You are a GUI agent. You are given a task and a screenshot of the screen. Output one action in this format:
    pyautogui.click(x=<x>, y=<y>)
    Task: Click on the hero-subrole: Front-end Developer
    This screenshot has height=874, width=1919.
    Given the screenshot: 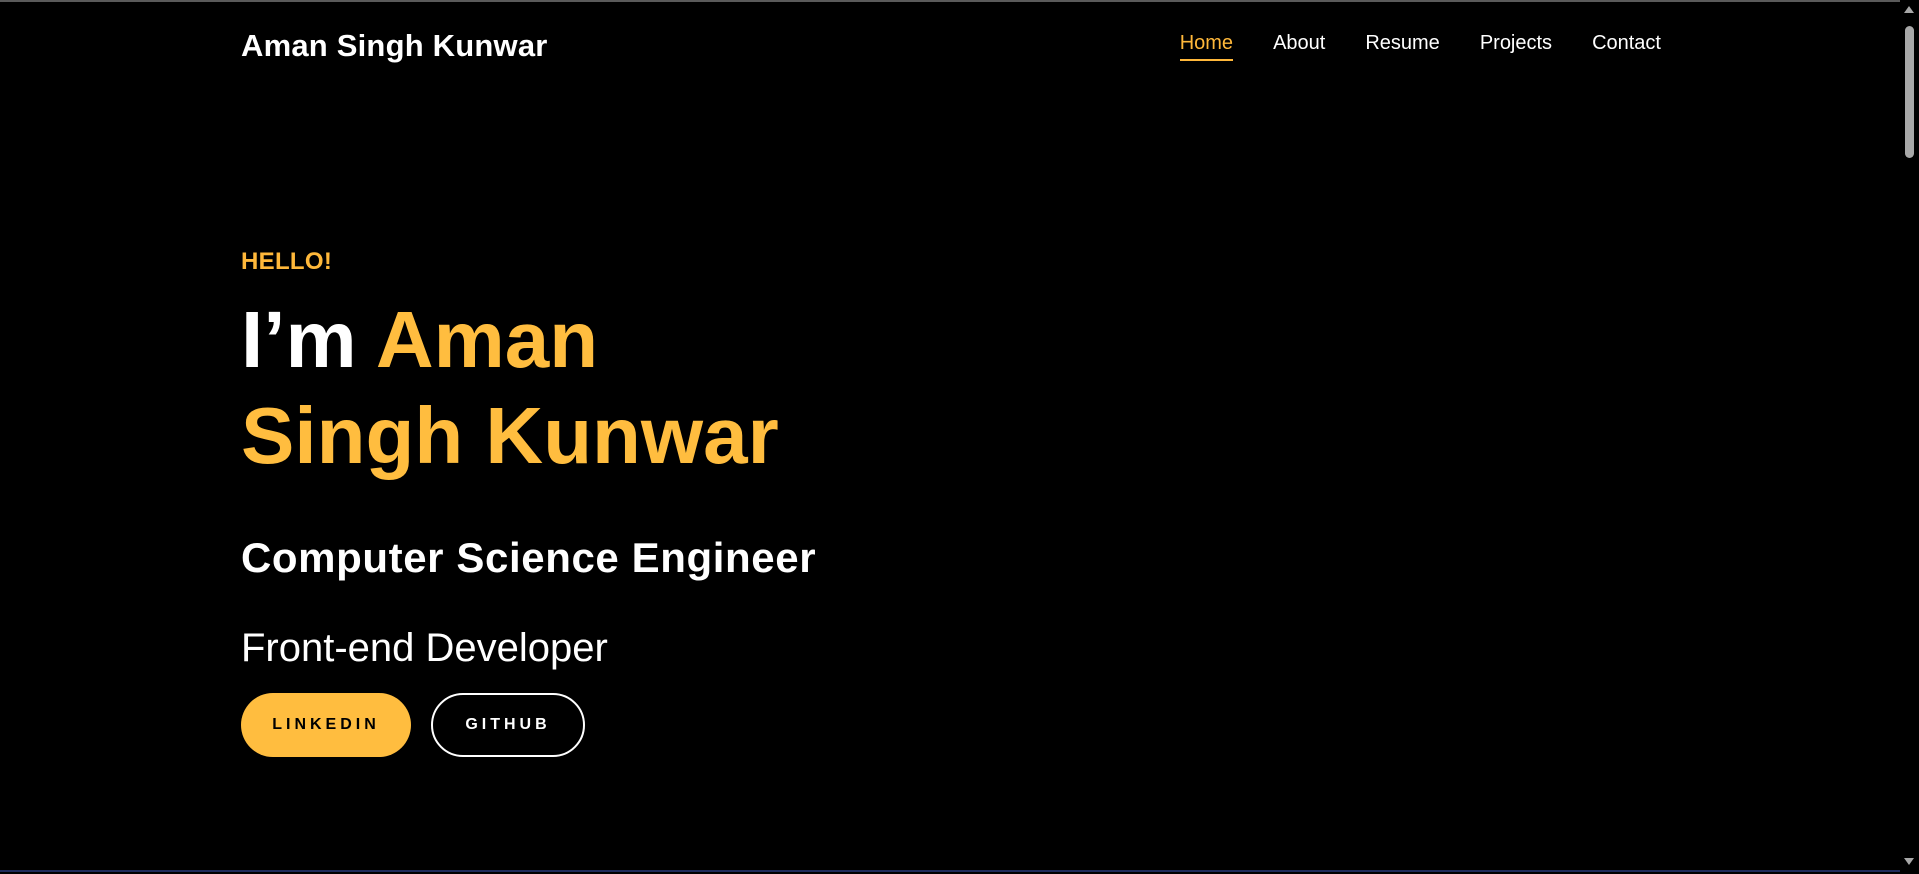 What is the action you would take?
    pyautogui.click(x=424, y=648)
    